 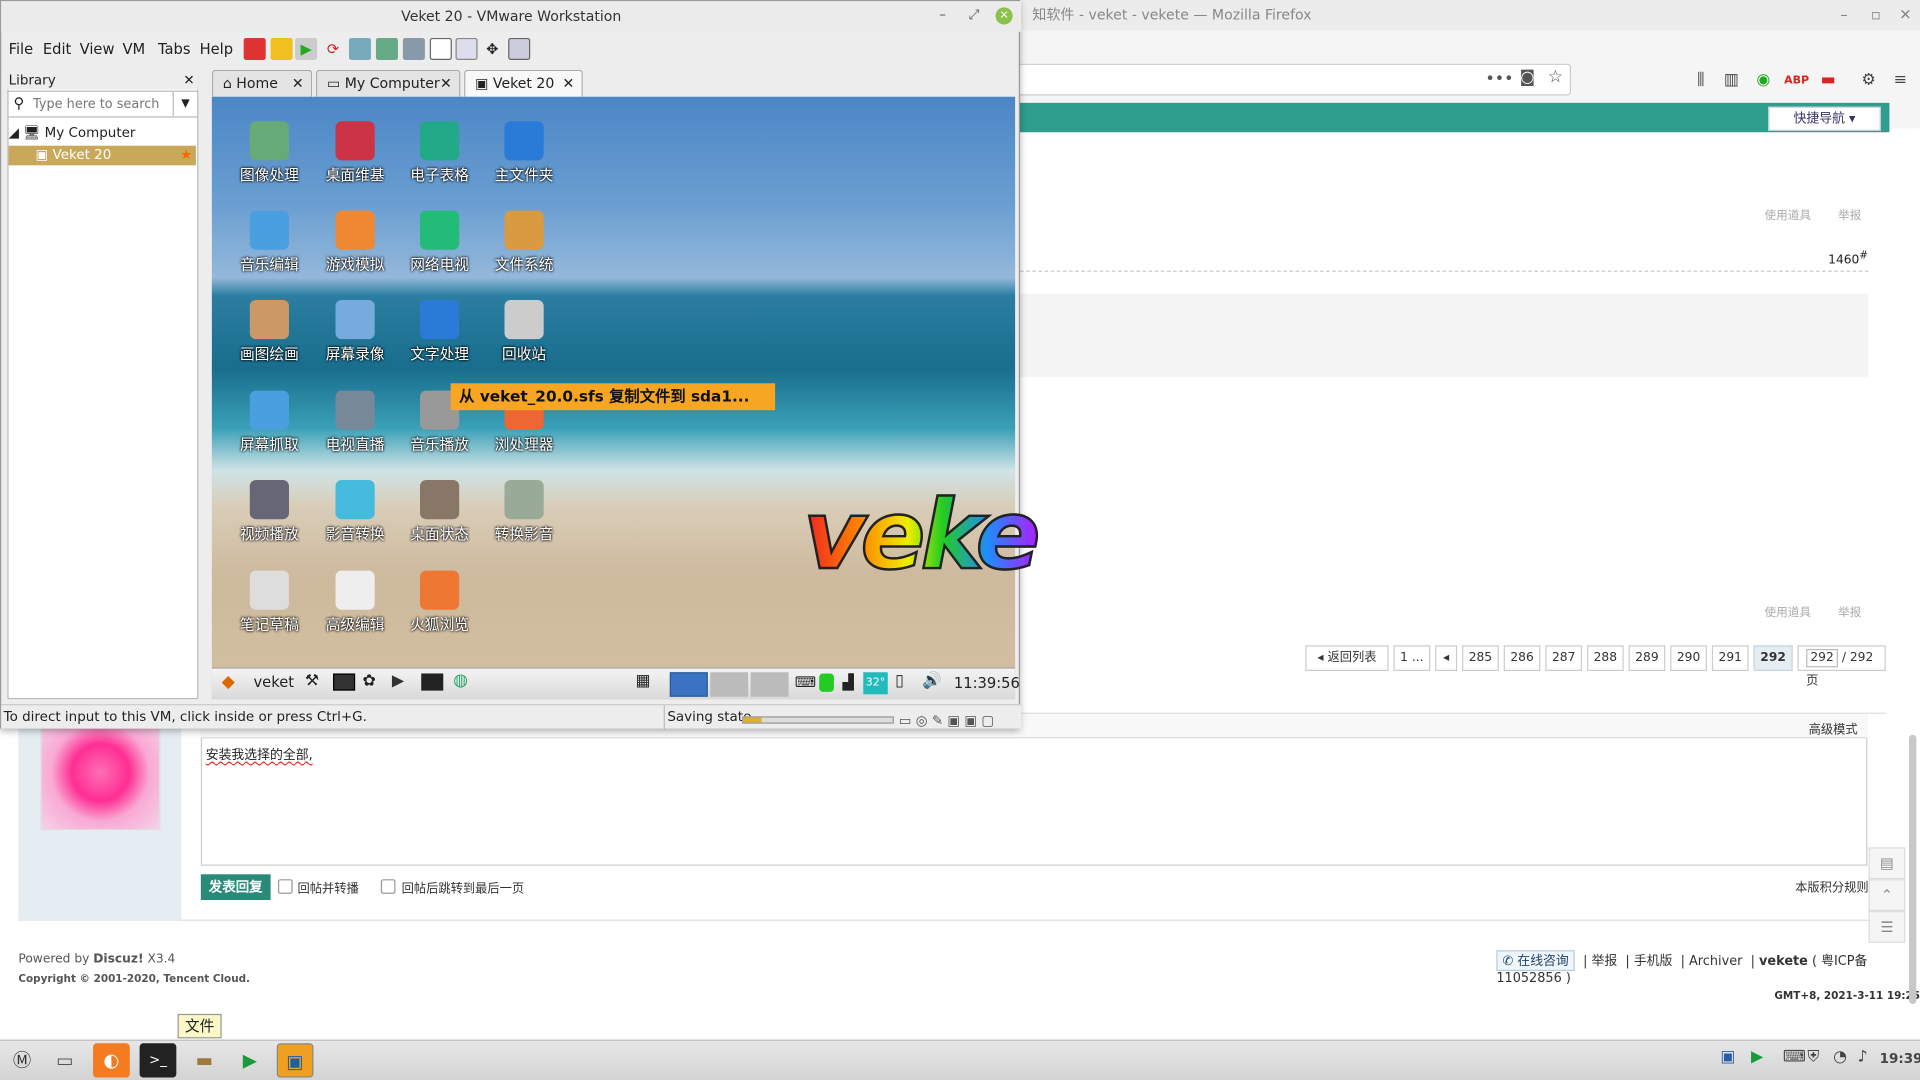 I want to click on desktop-icon-7: 文件系统, so click(x=524, y=242).